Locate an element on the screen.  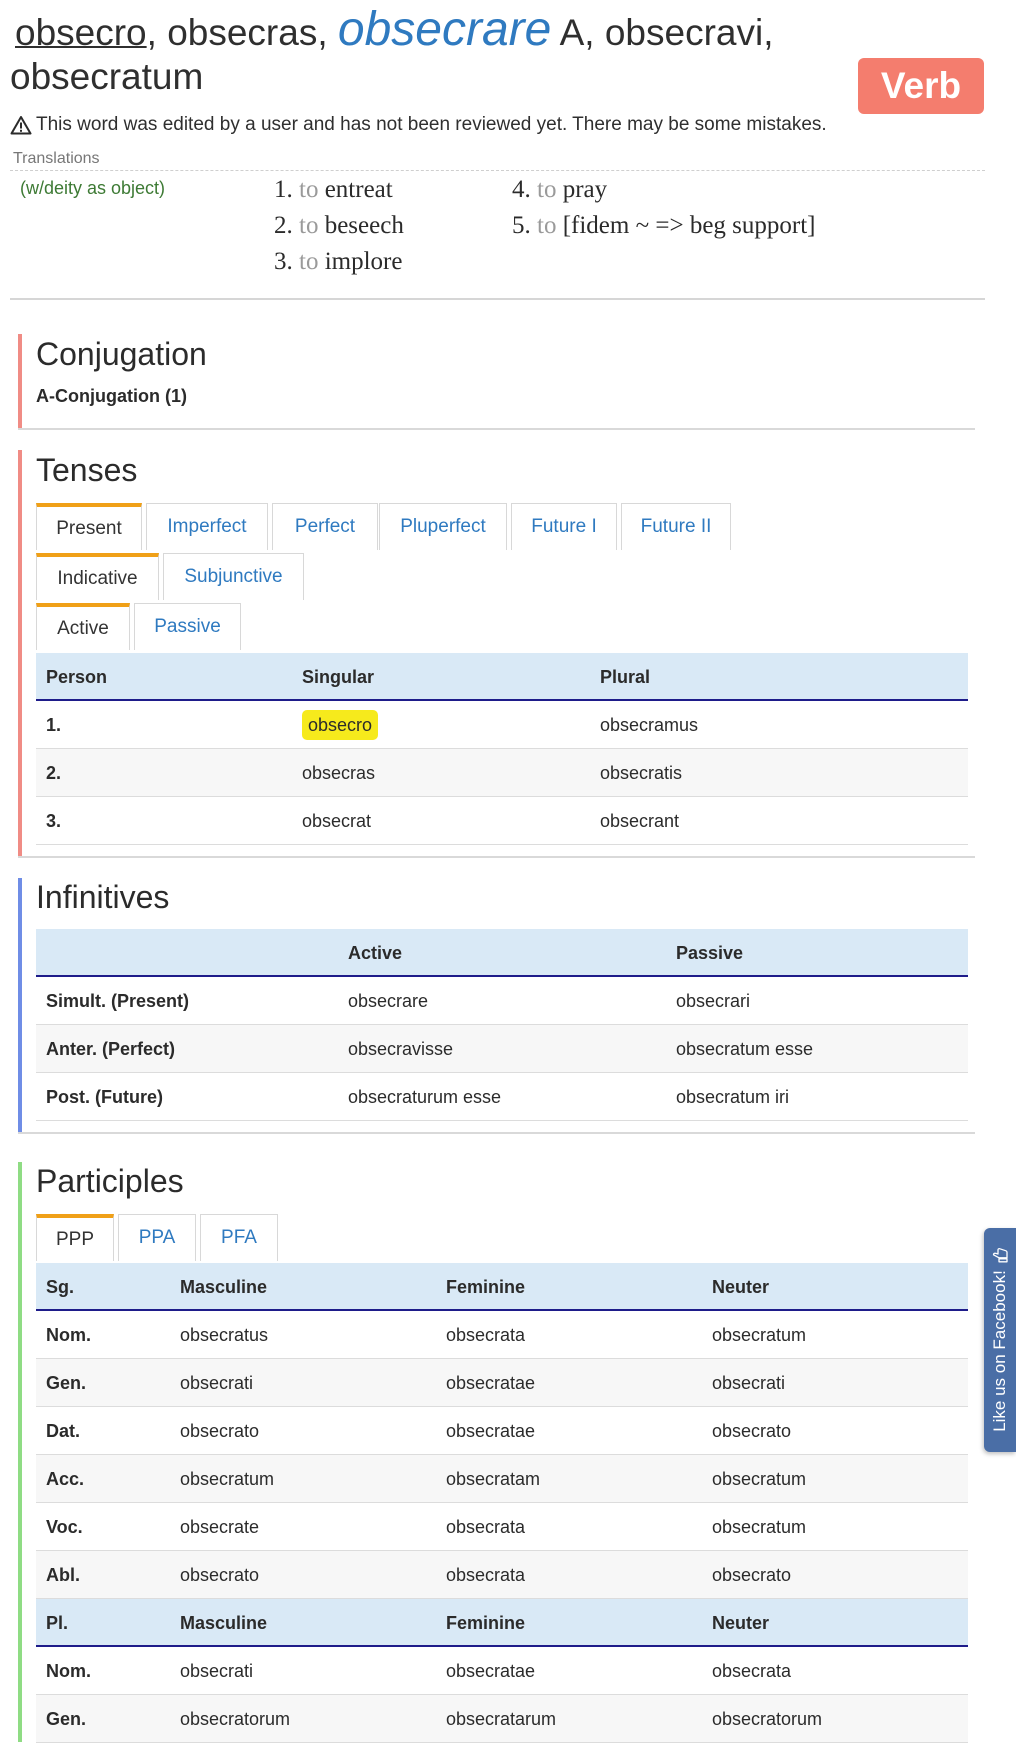
case-cell: Nom. is located at coordinates (68, 1335).